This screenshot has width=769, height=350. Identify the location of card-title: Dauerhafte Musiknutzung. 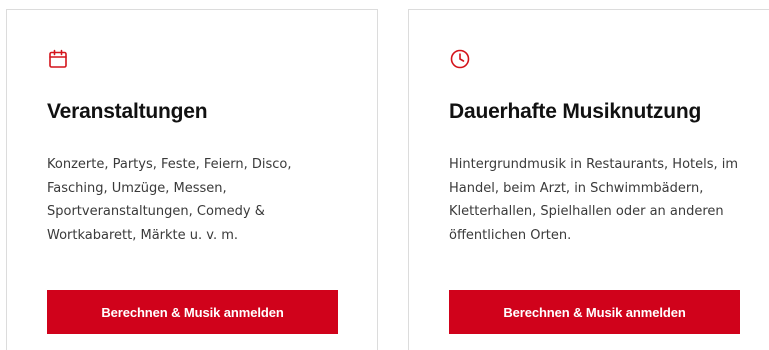
(575, 111).